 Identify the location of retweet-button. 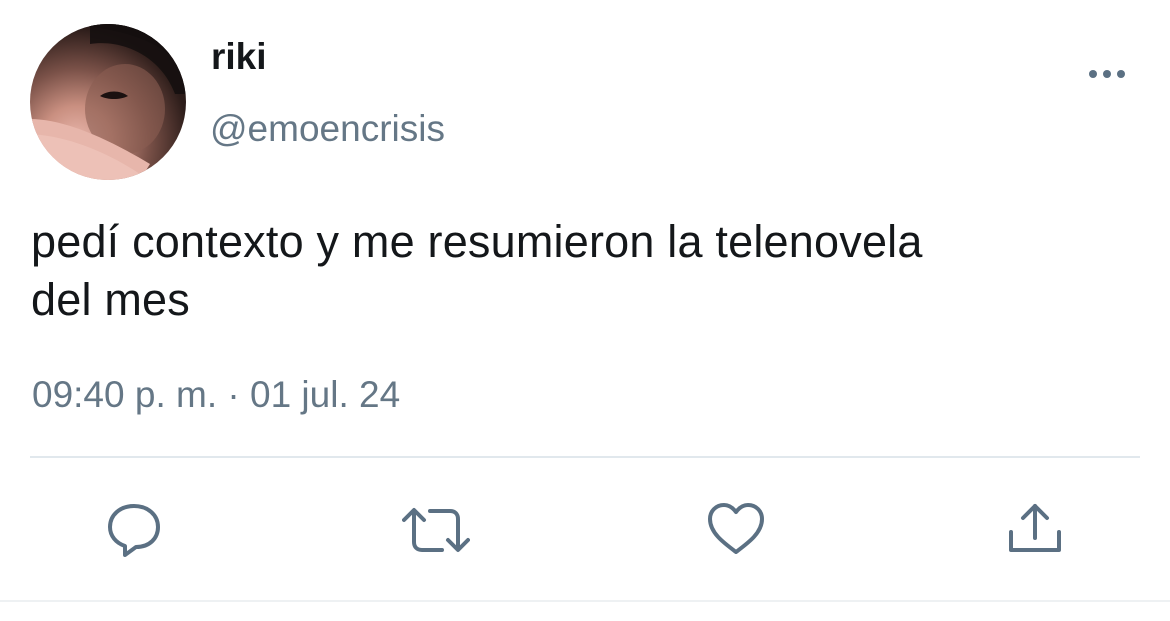
(436, 530).